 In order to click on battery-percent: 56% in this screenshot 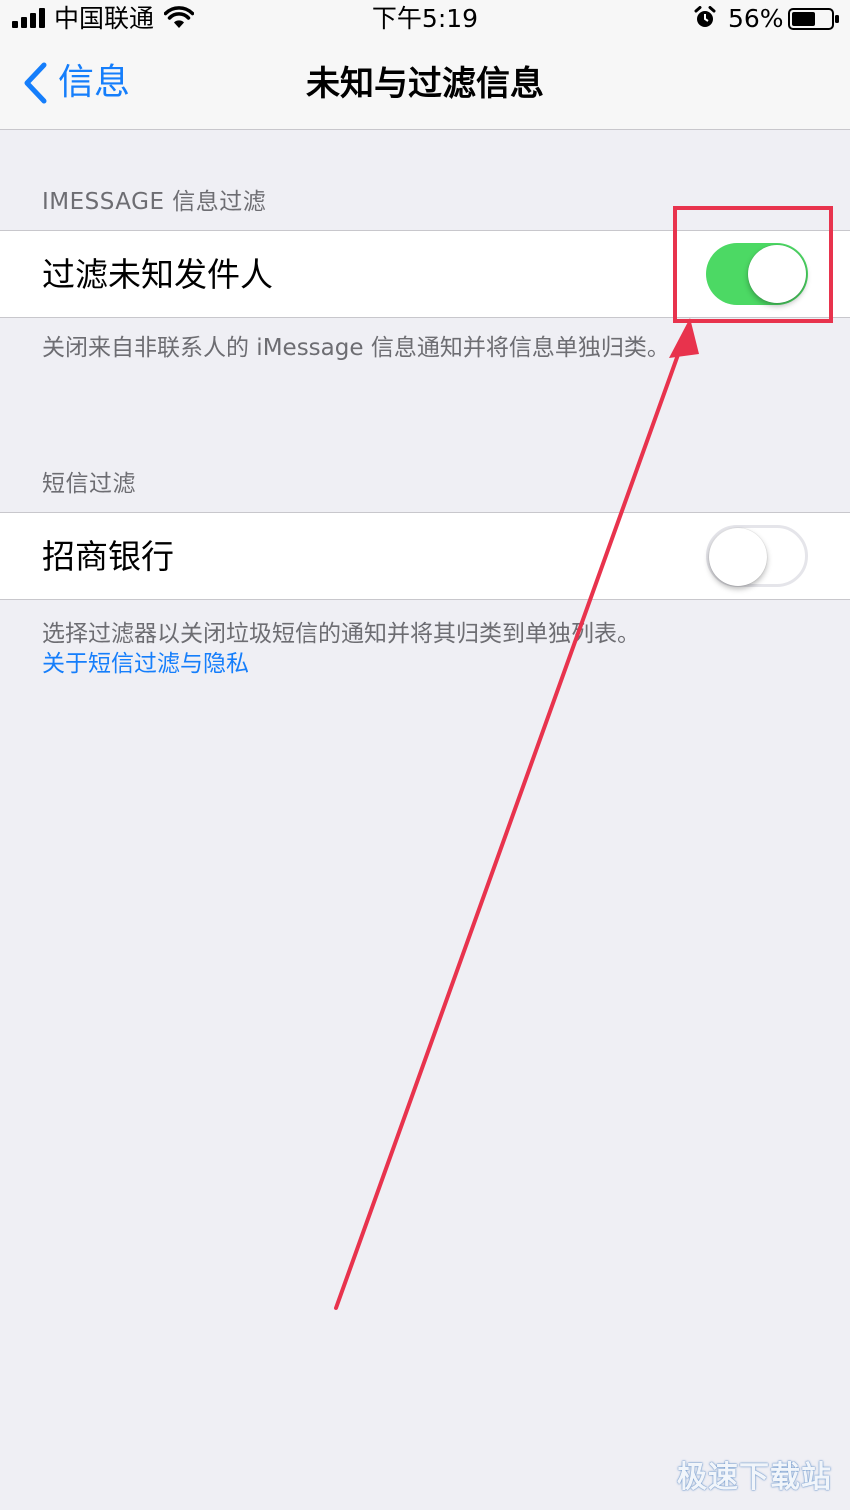, I will do `click(756, 18)`.